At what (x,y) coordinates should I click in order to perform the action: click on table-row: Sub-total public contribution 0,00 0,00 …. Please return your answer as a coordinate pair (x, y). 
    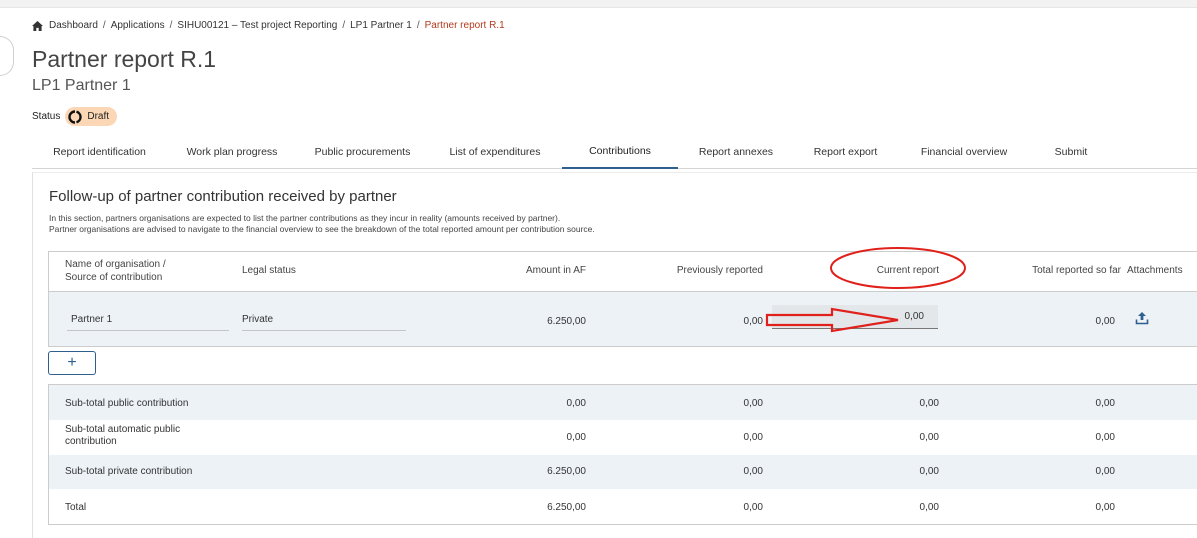
    Looking at the image, I should click on (623, 402).